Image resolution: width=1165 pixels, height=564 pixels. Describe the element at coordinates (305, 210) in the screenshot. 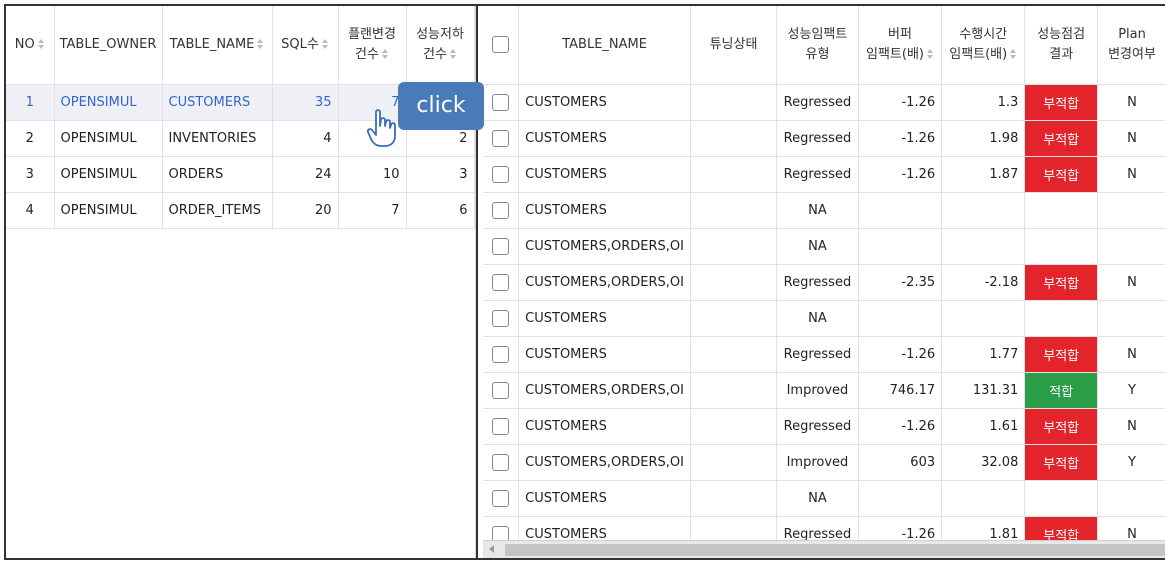

I see `sql-count-cell: 20` at that location.